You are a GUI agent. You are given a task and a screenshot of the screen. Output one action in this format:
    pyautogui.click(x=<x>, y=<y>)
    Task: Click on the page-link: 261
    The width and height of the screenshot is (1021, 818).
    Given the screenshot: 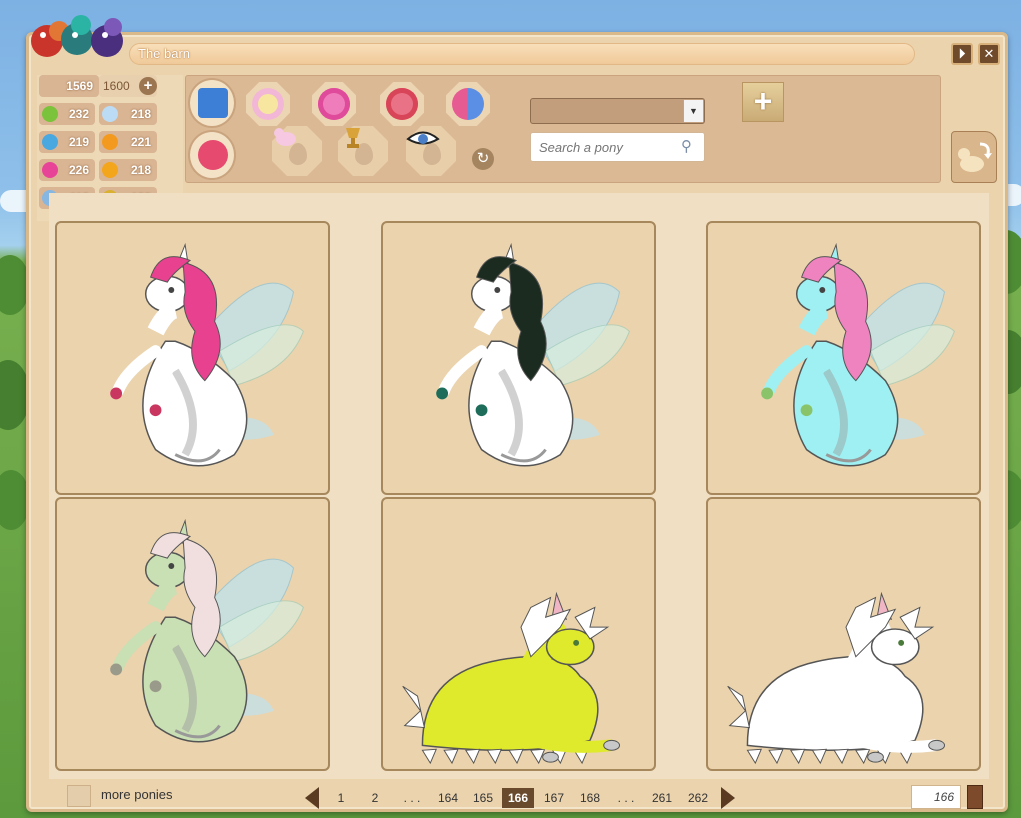 What is the action you would take?
    pyautogui.click(x=662, y=798)
    